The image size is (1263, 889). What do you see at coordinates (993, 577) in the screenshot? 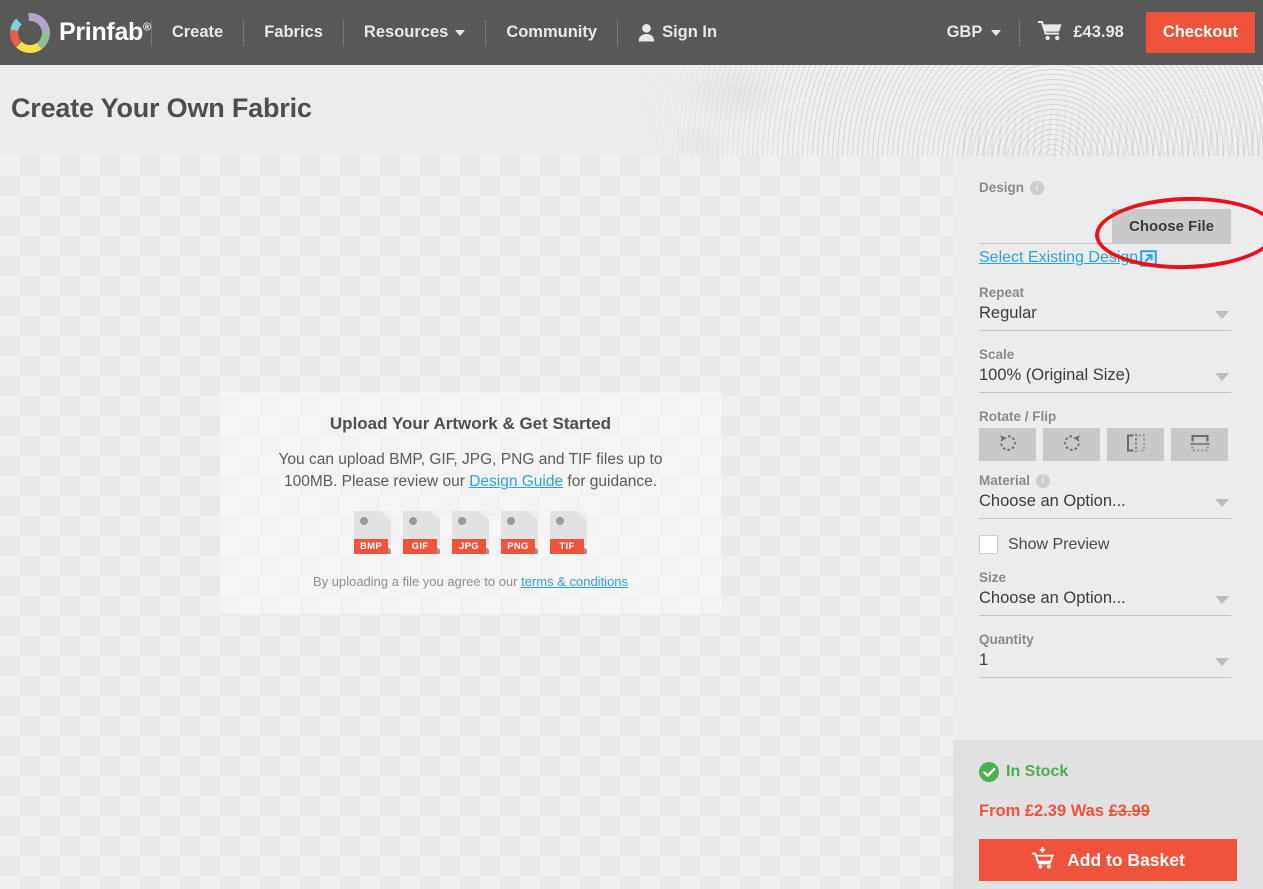
I see `size-label-text: Size` at bounding box center [993, 577].